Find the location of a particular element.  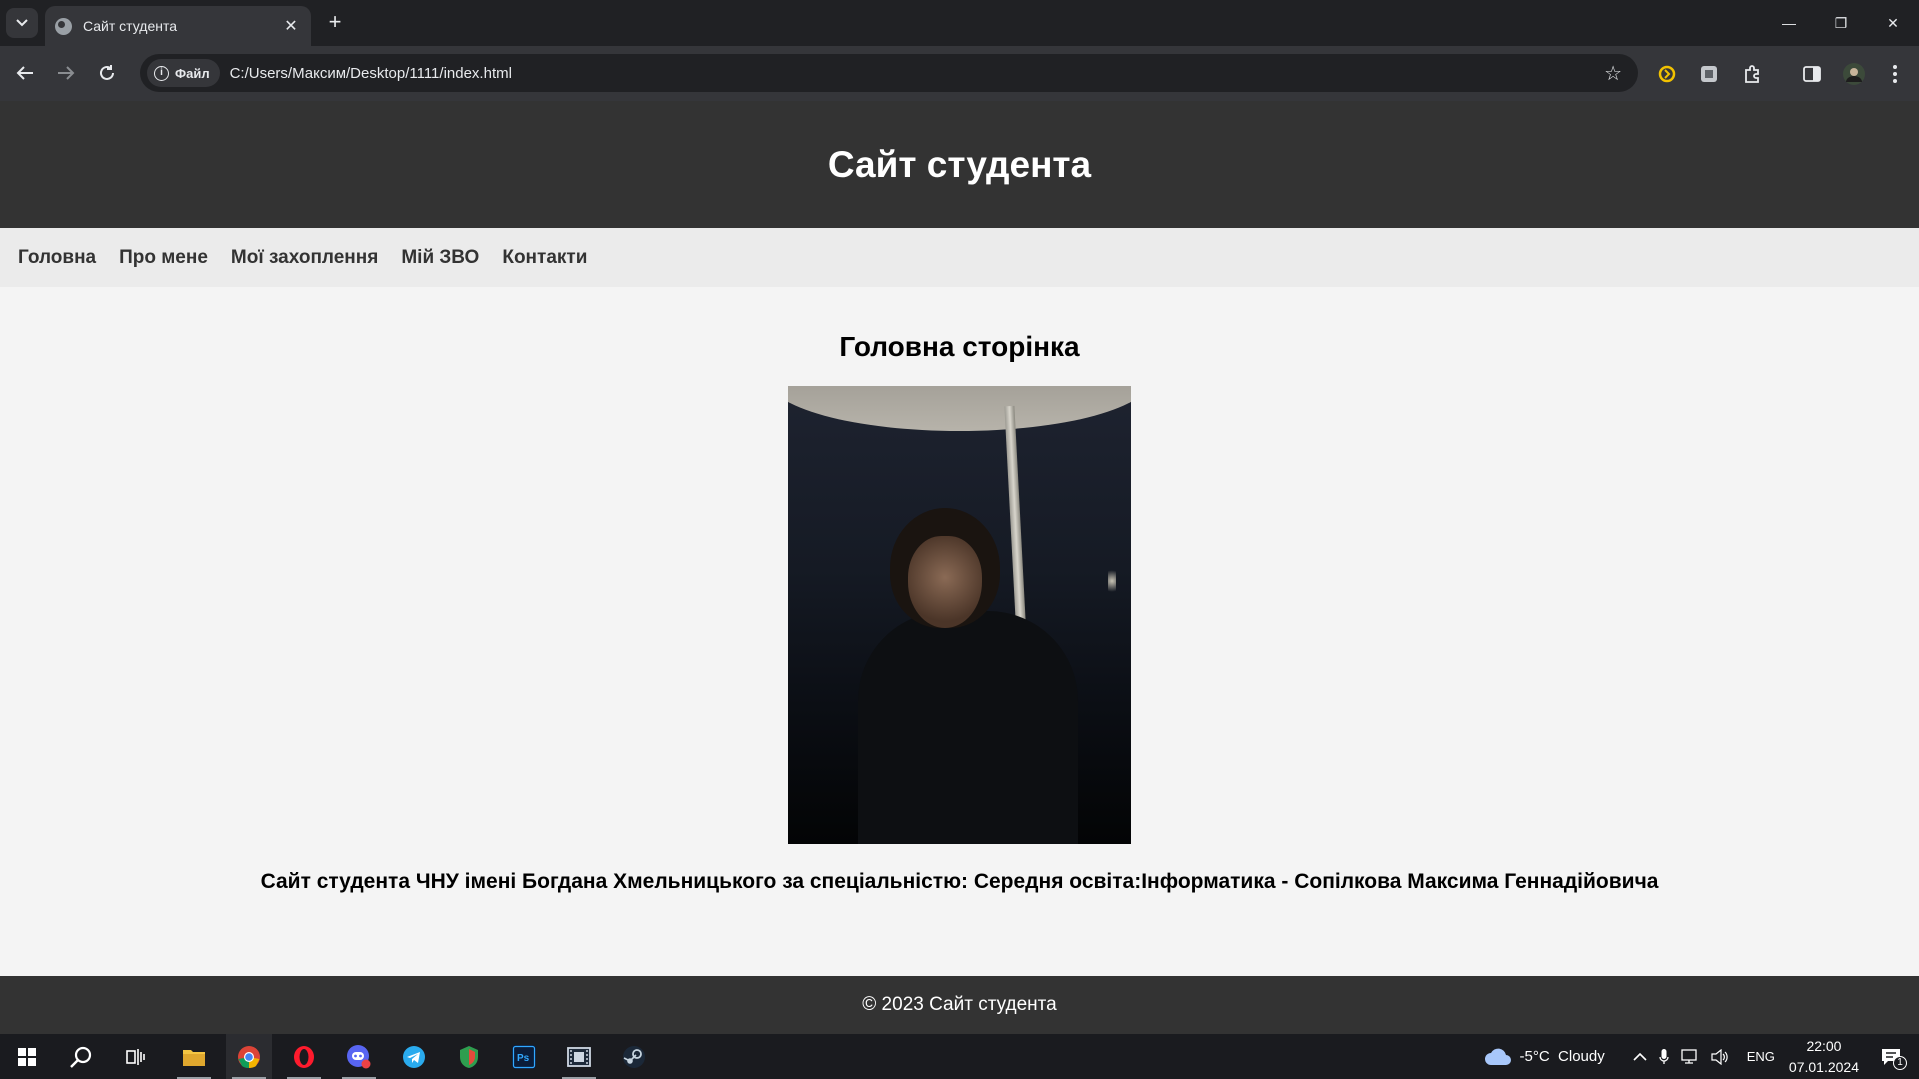

photoshop-icon: Ps is located at coordinates (524, 1056).